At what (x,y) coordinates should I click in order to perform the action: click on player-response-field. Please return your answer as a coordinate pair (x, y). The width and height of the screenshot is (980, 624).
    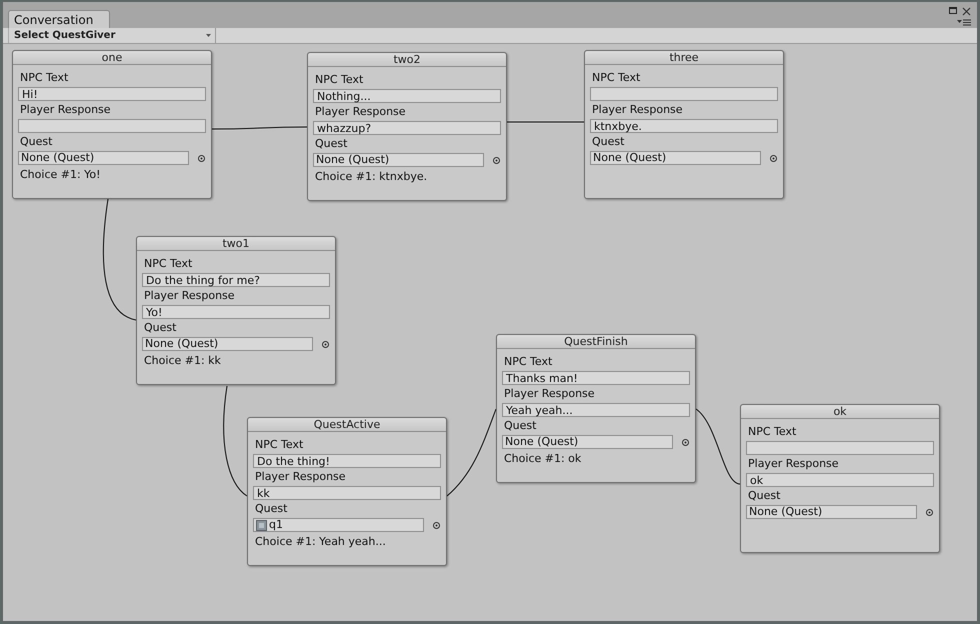
    Looking at the image, I should click on (112, 126).